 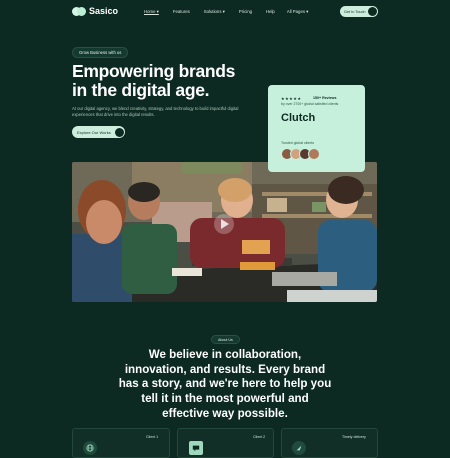 I want to click on avatar, so click(x=314, y=154).